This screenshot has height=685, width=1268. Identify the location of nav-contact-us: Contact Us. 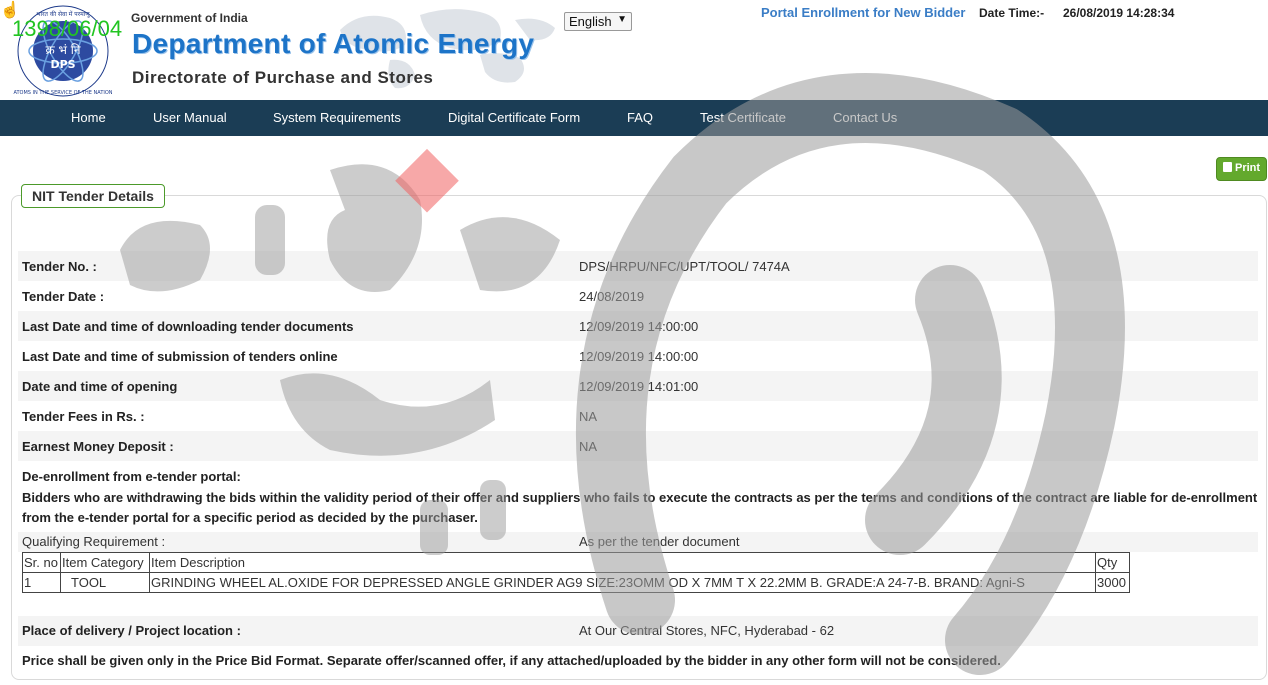
(865, 117).